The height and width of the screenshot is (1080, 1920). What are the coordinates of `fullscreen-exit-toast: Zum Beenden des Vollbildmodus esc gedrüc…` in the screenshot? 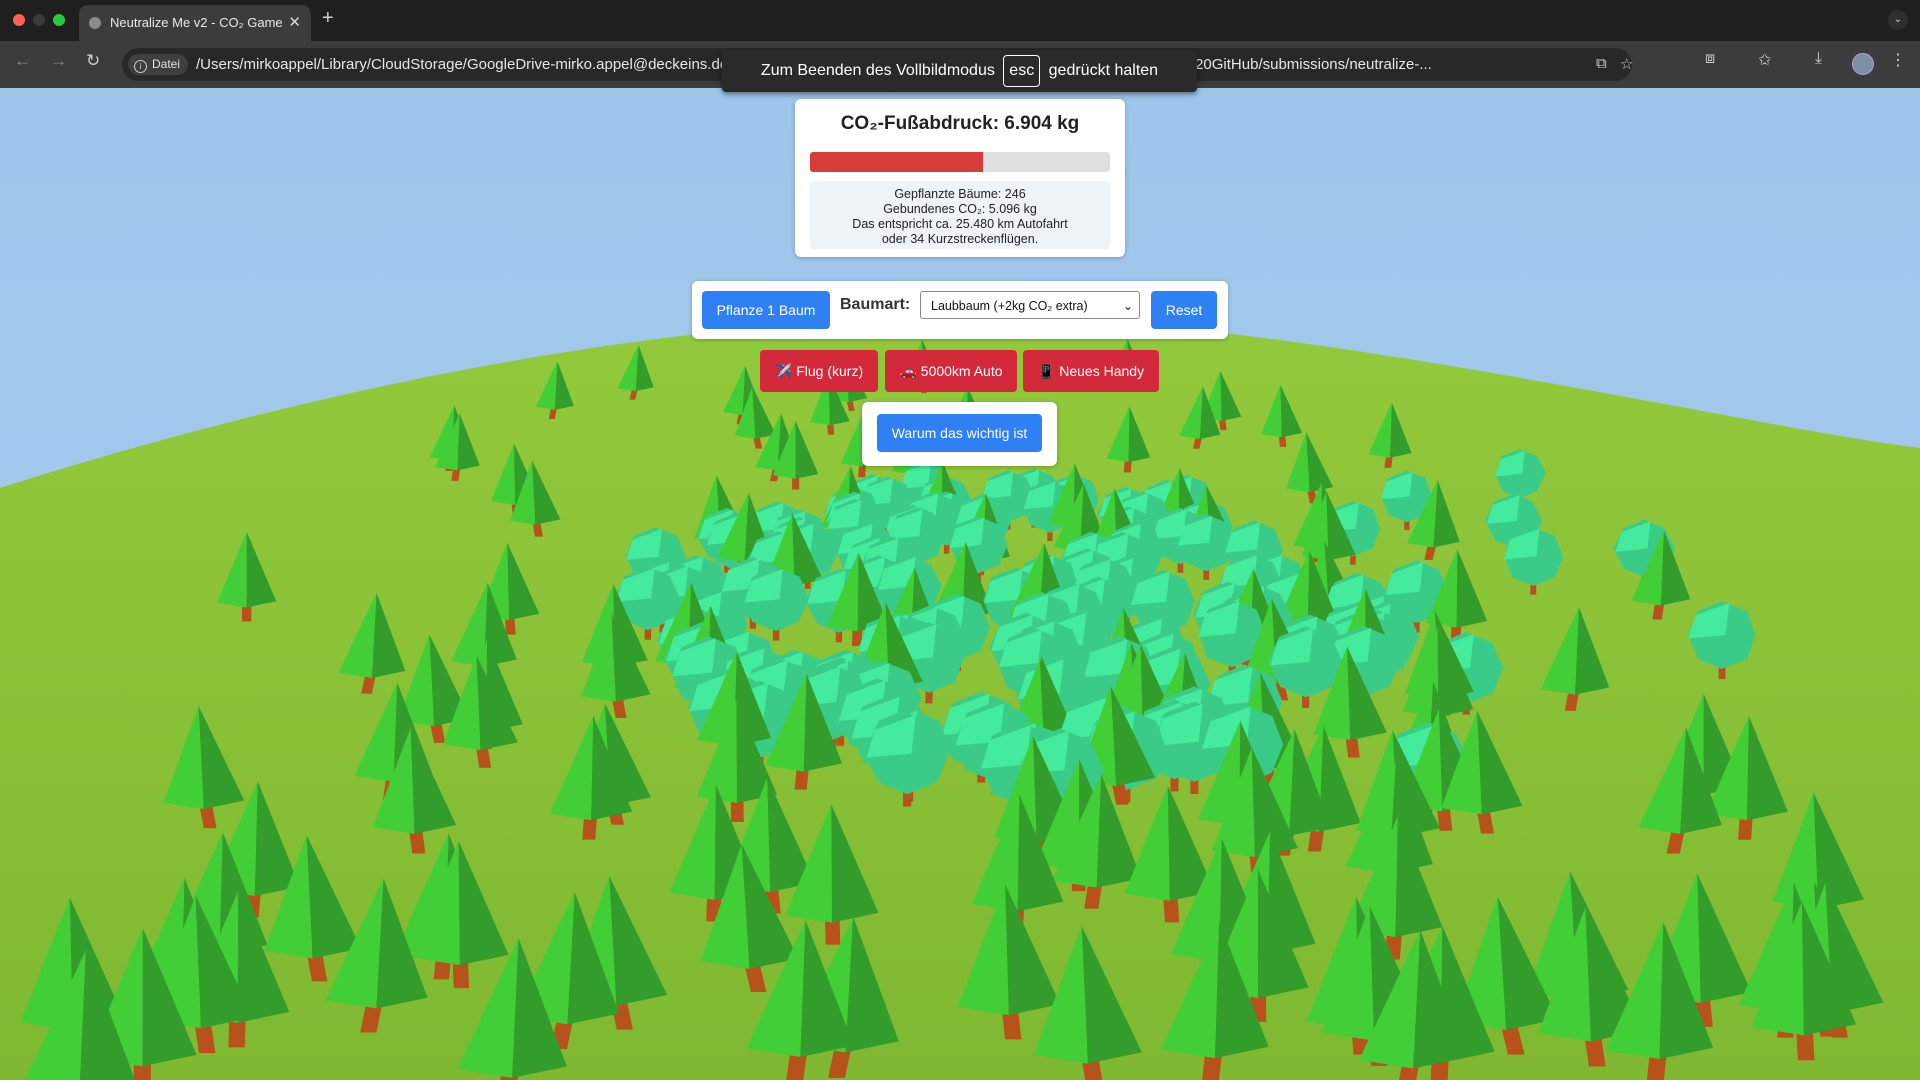 It's located at (959, 71).